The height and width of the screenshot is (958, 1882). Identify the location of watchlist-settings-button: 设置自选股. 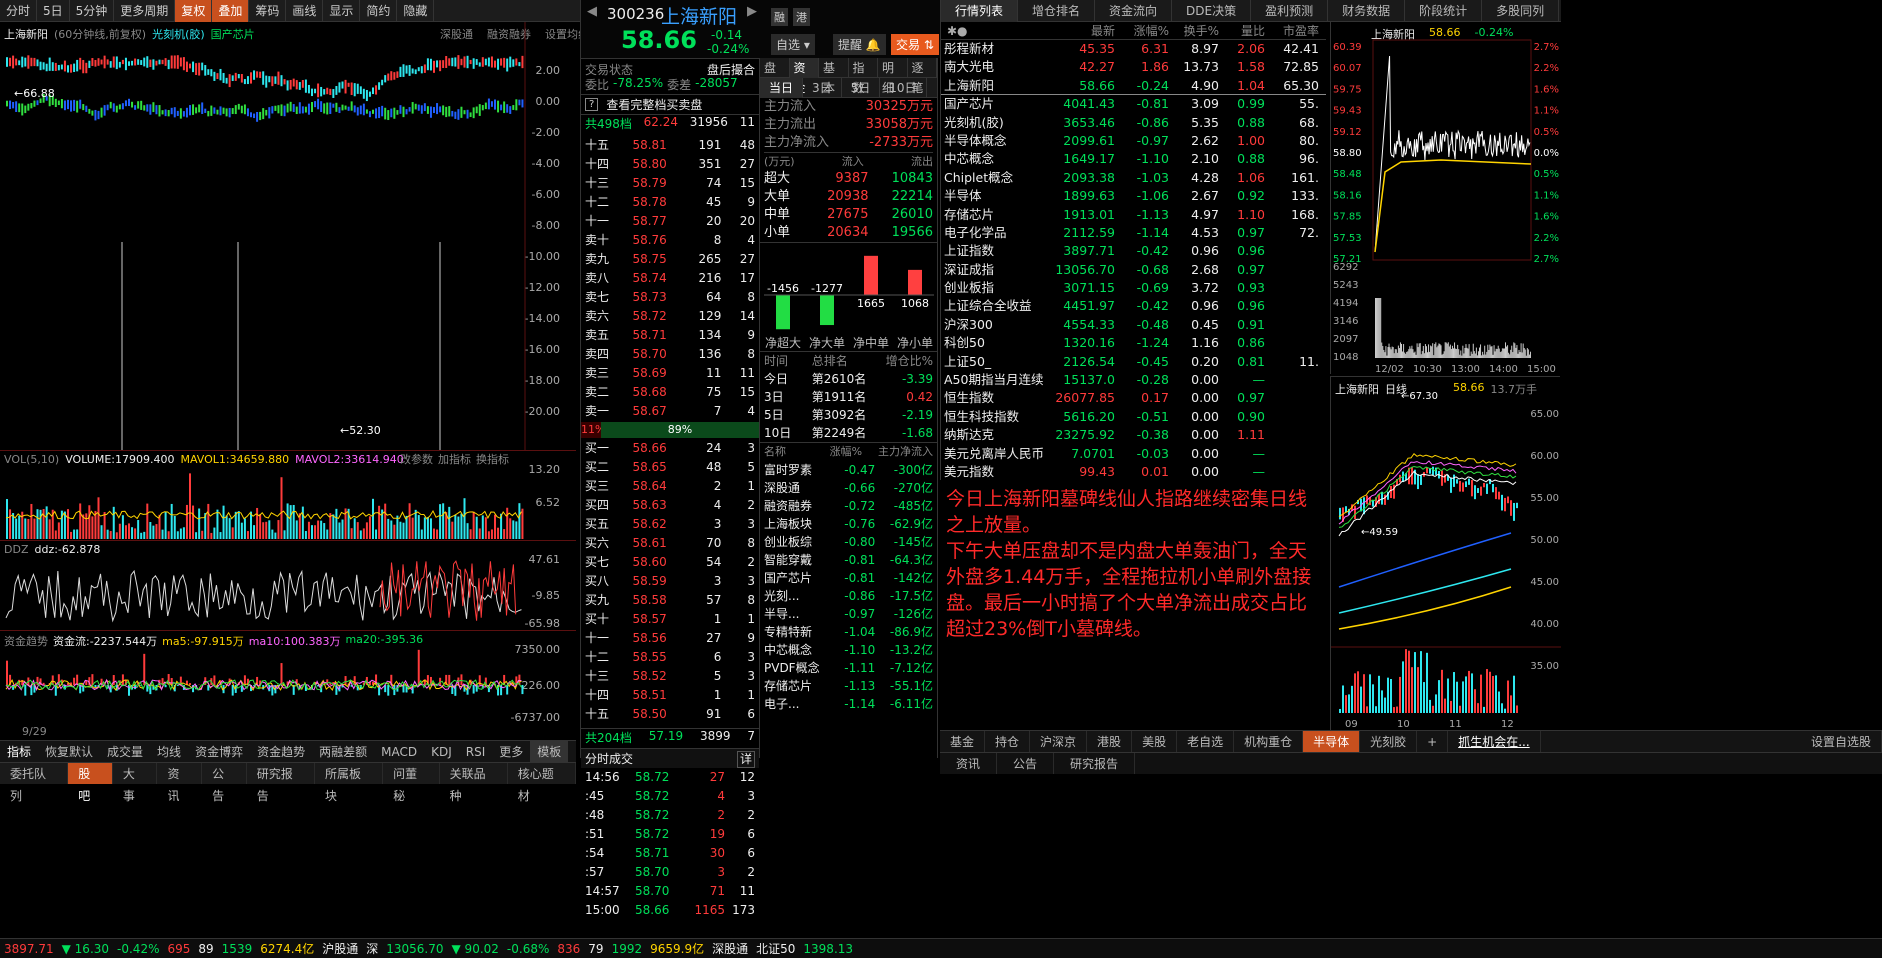
(1841, 741).